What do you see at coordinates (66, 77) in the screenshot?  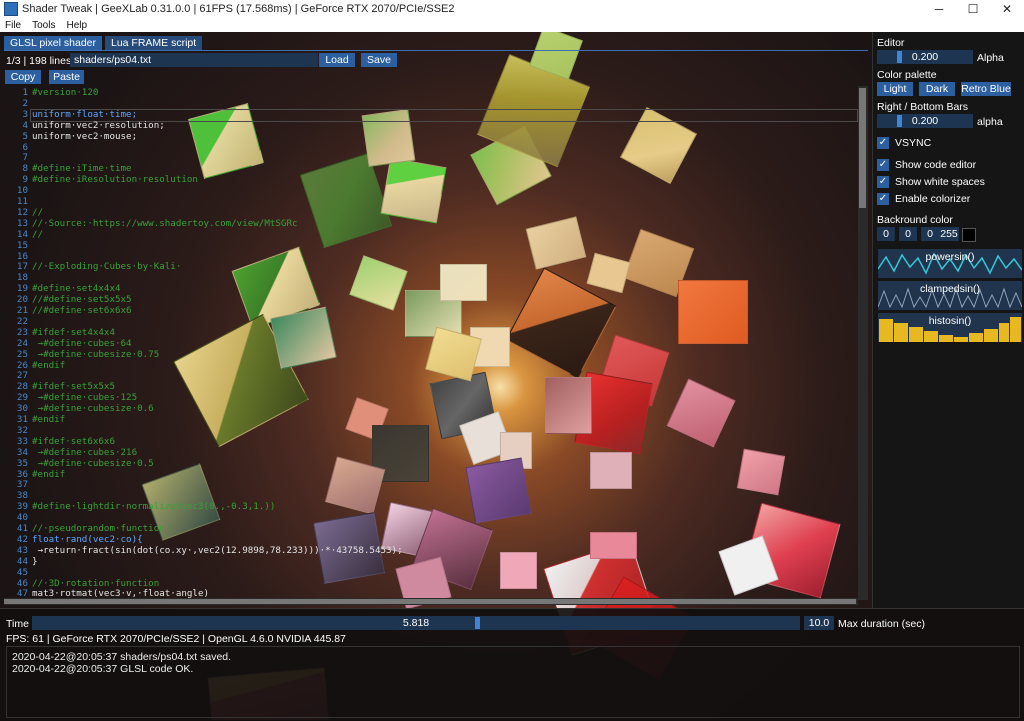 I see `paste-button: Paste` at bounding box center [66, 77].